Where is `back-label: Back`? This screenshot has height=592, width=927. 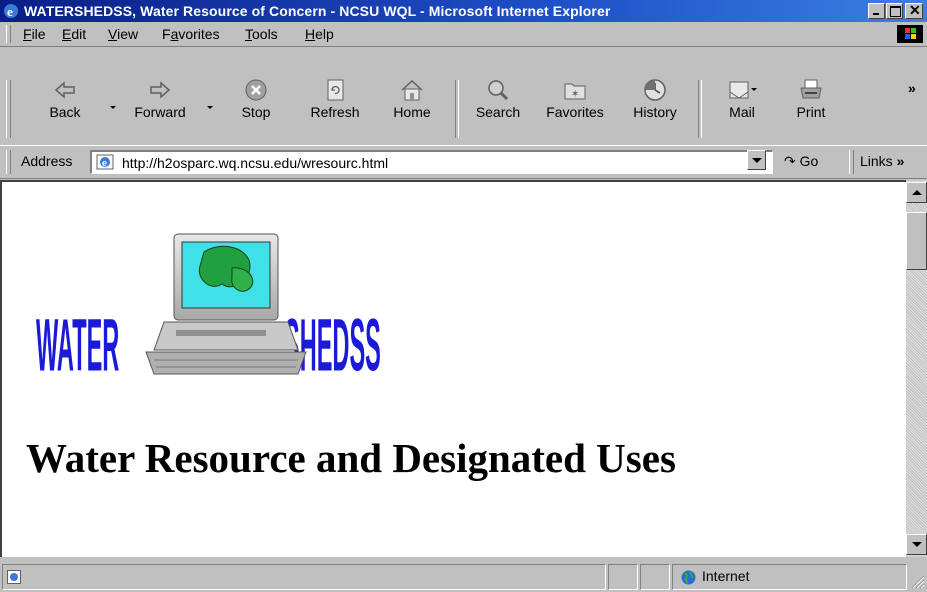 back-label: Back is located at coordinates (65, 112).